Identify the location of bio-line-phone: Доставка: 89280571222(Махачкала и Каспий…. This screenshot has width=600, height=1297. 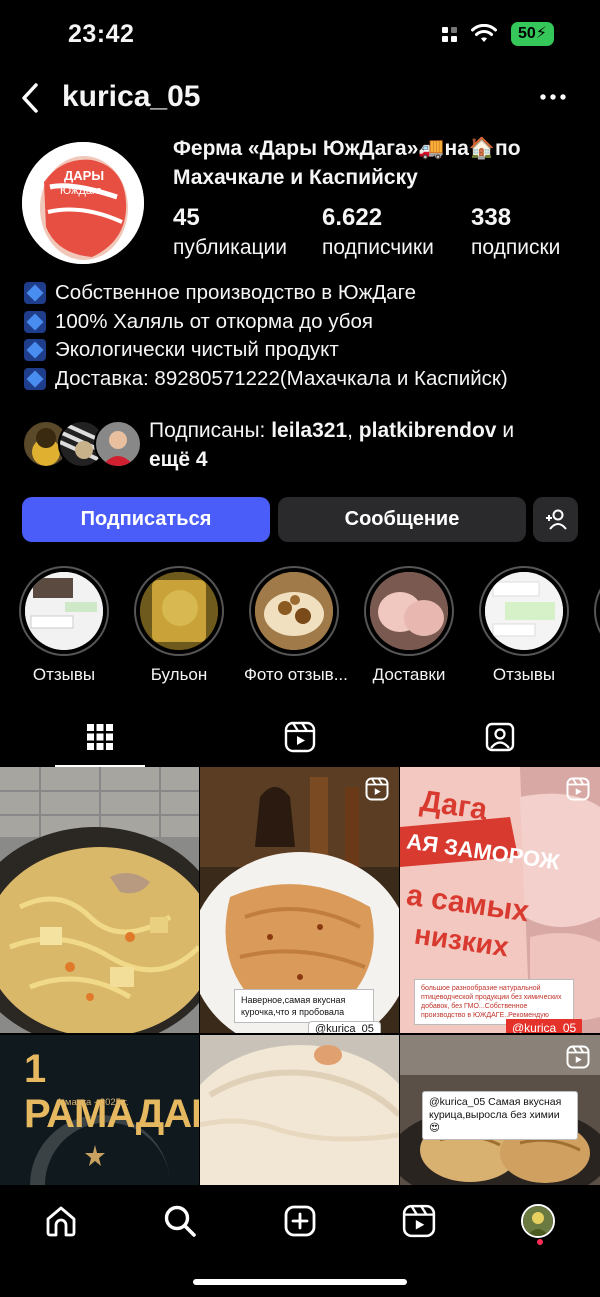
(304, 379).